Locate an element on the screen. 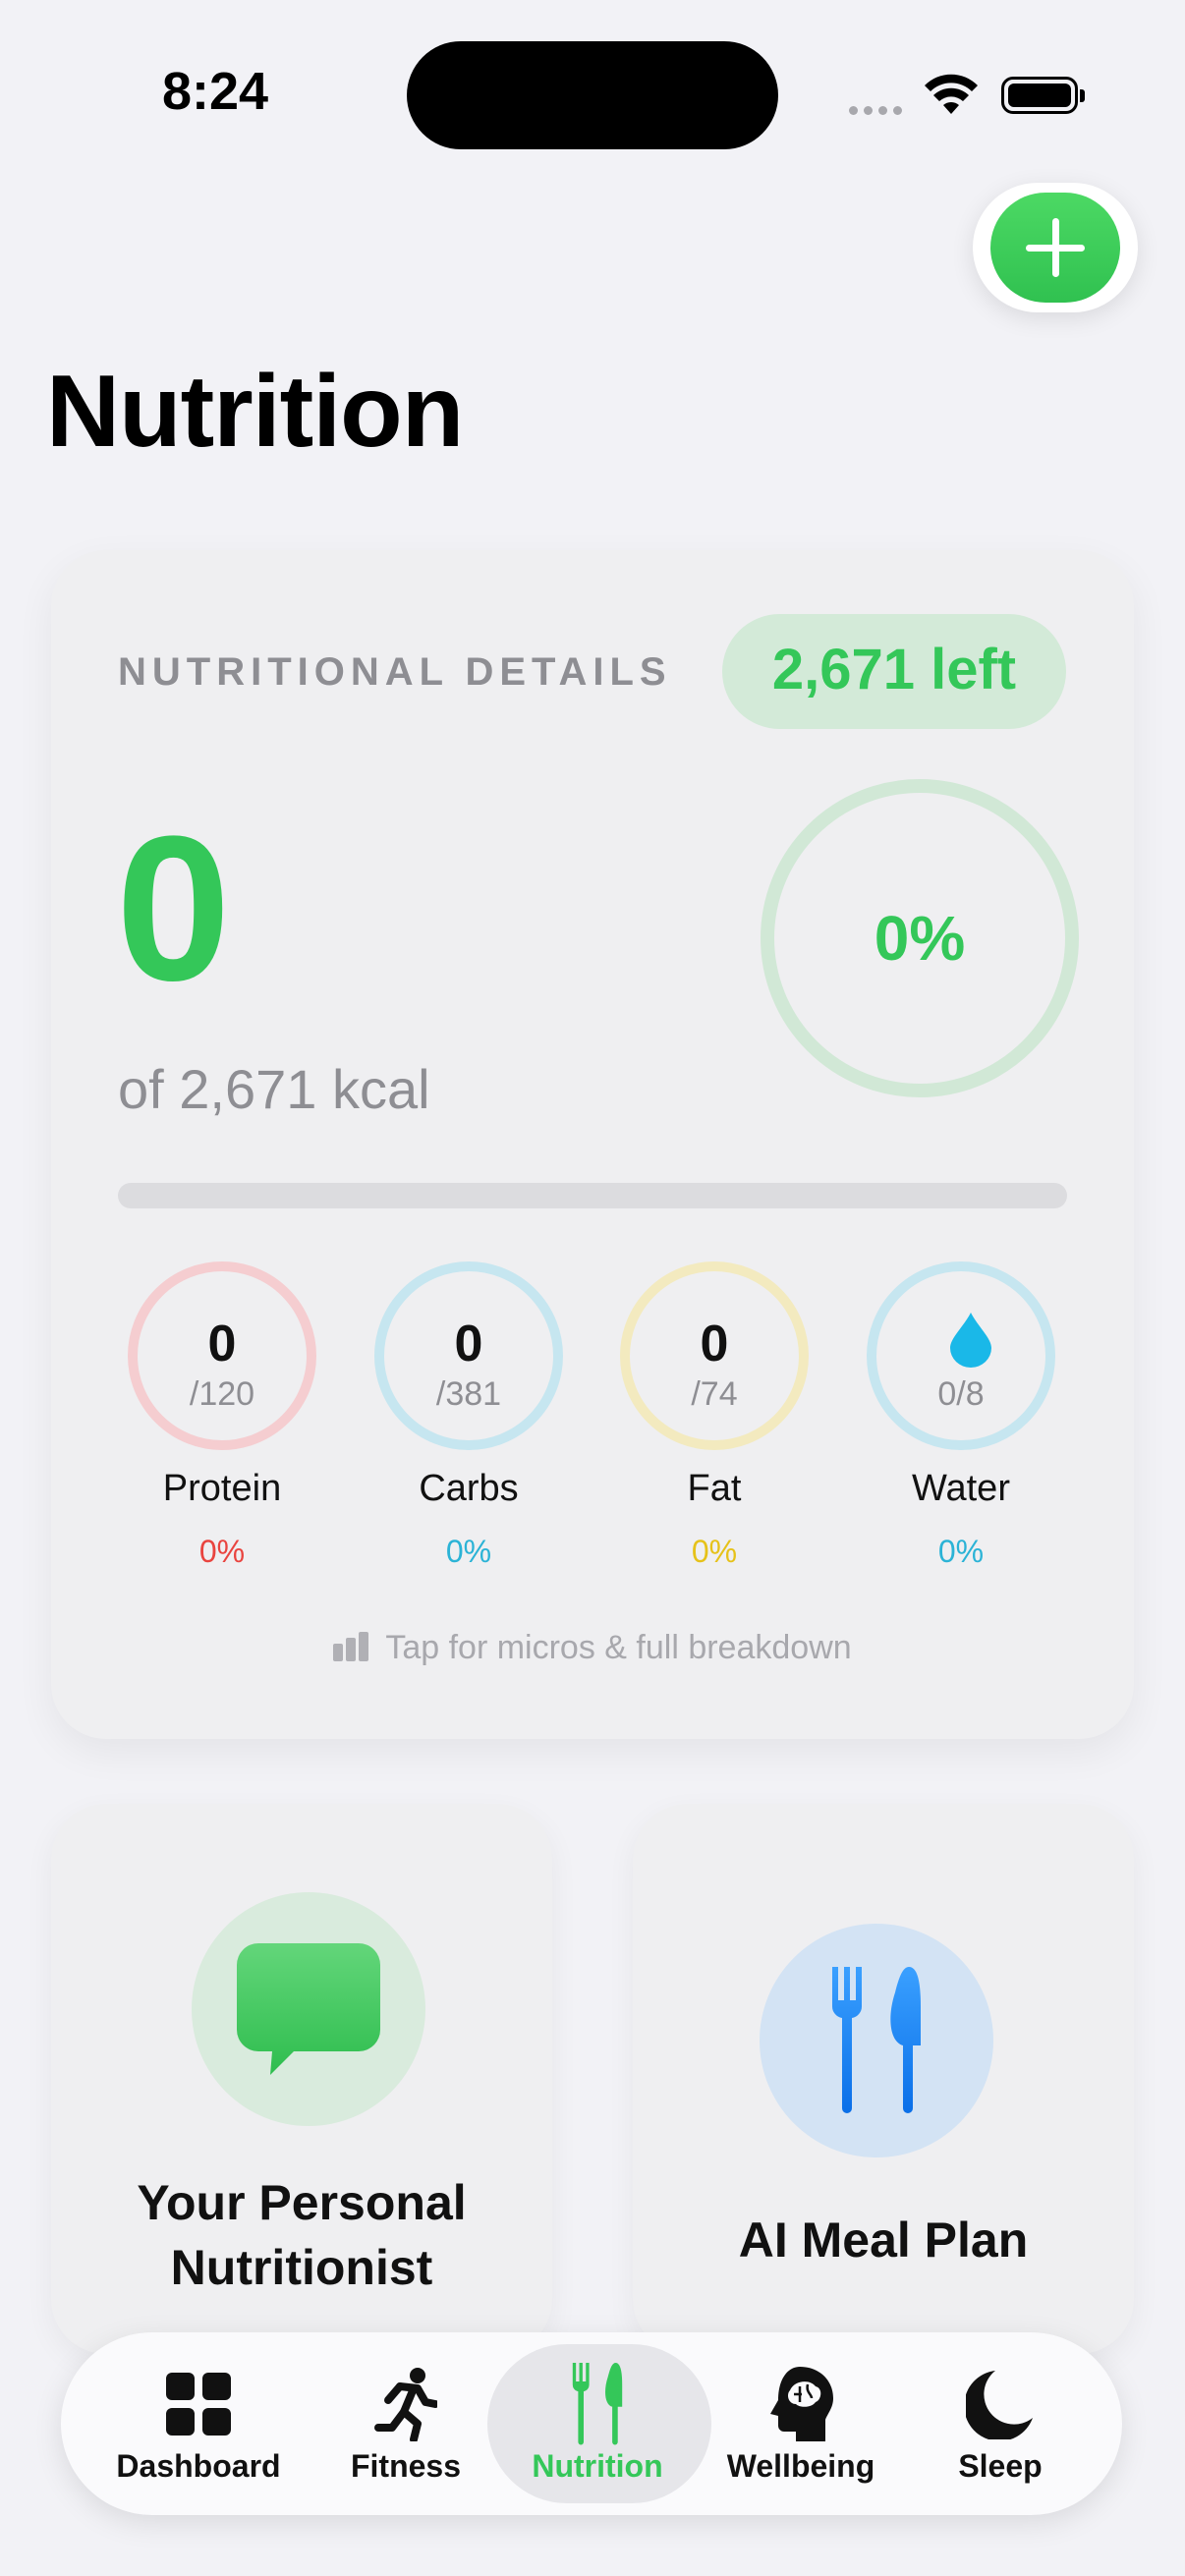 The width and height of the screenshot is (1185, 2576). brain-head-icon is located at coordinates (802, 2404).